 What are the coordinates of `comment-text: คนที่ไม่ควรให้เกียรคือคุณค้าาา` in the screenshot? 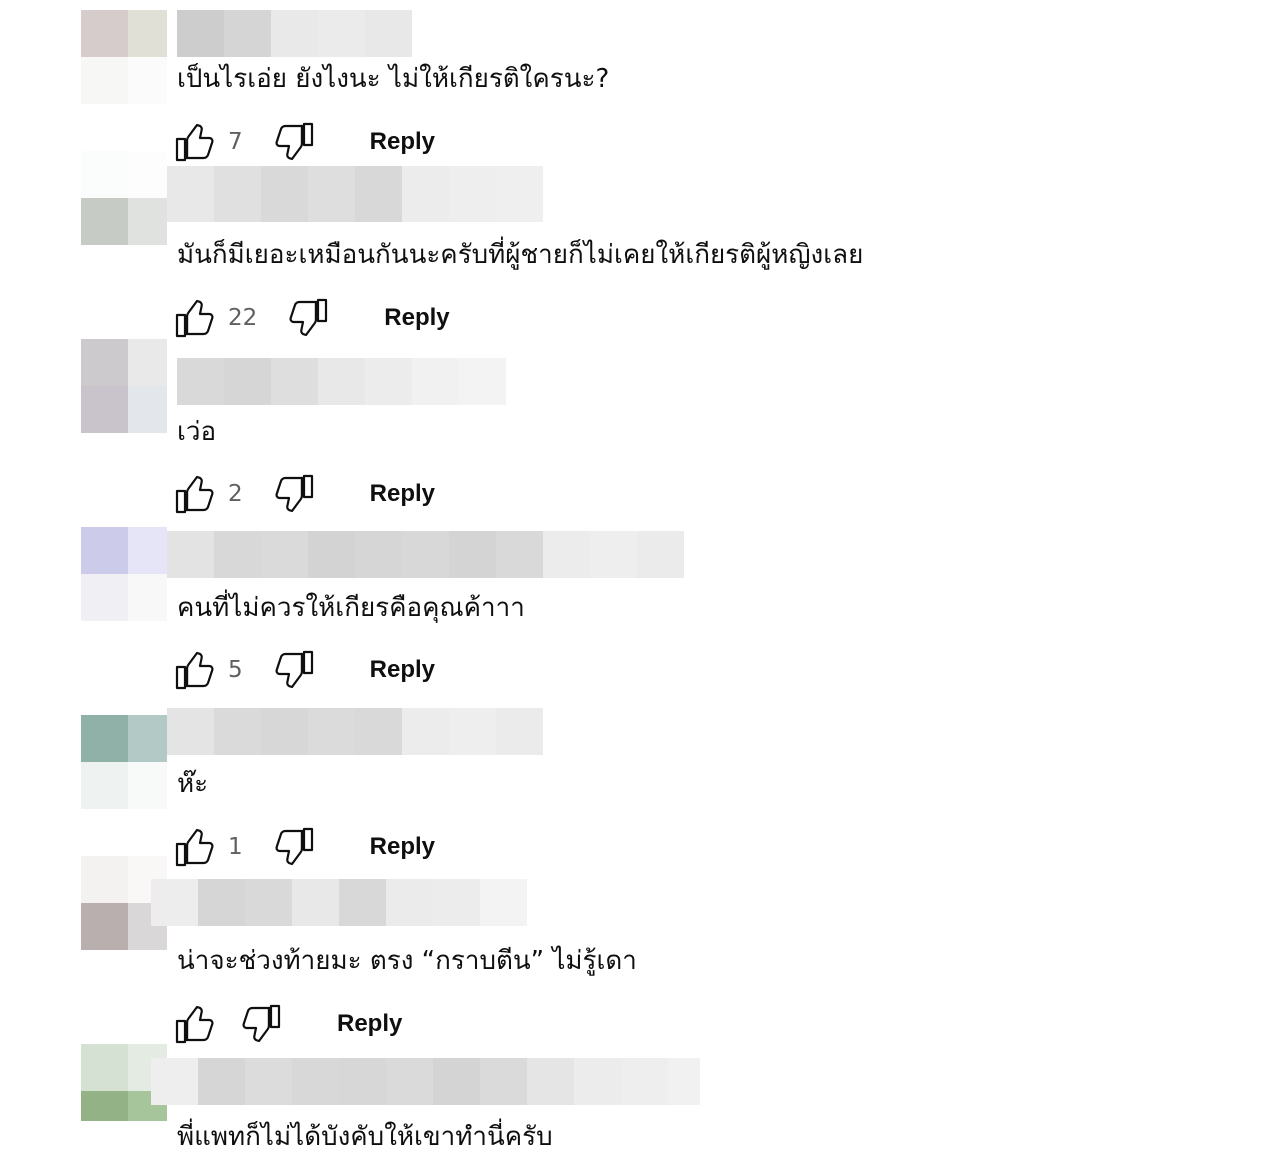 It's located at (351, 608).